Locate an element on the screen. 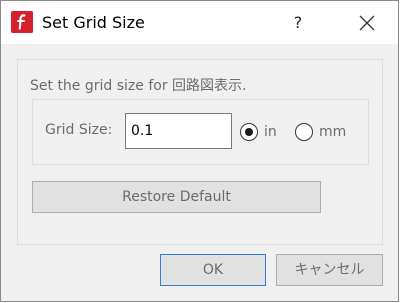 The width and height of the screenshot is (400, 303). ok-button: OK is located at coordinates (213, 270).